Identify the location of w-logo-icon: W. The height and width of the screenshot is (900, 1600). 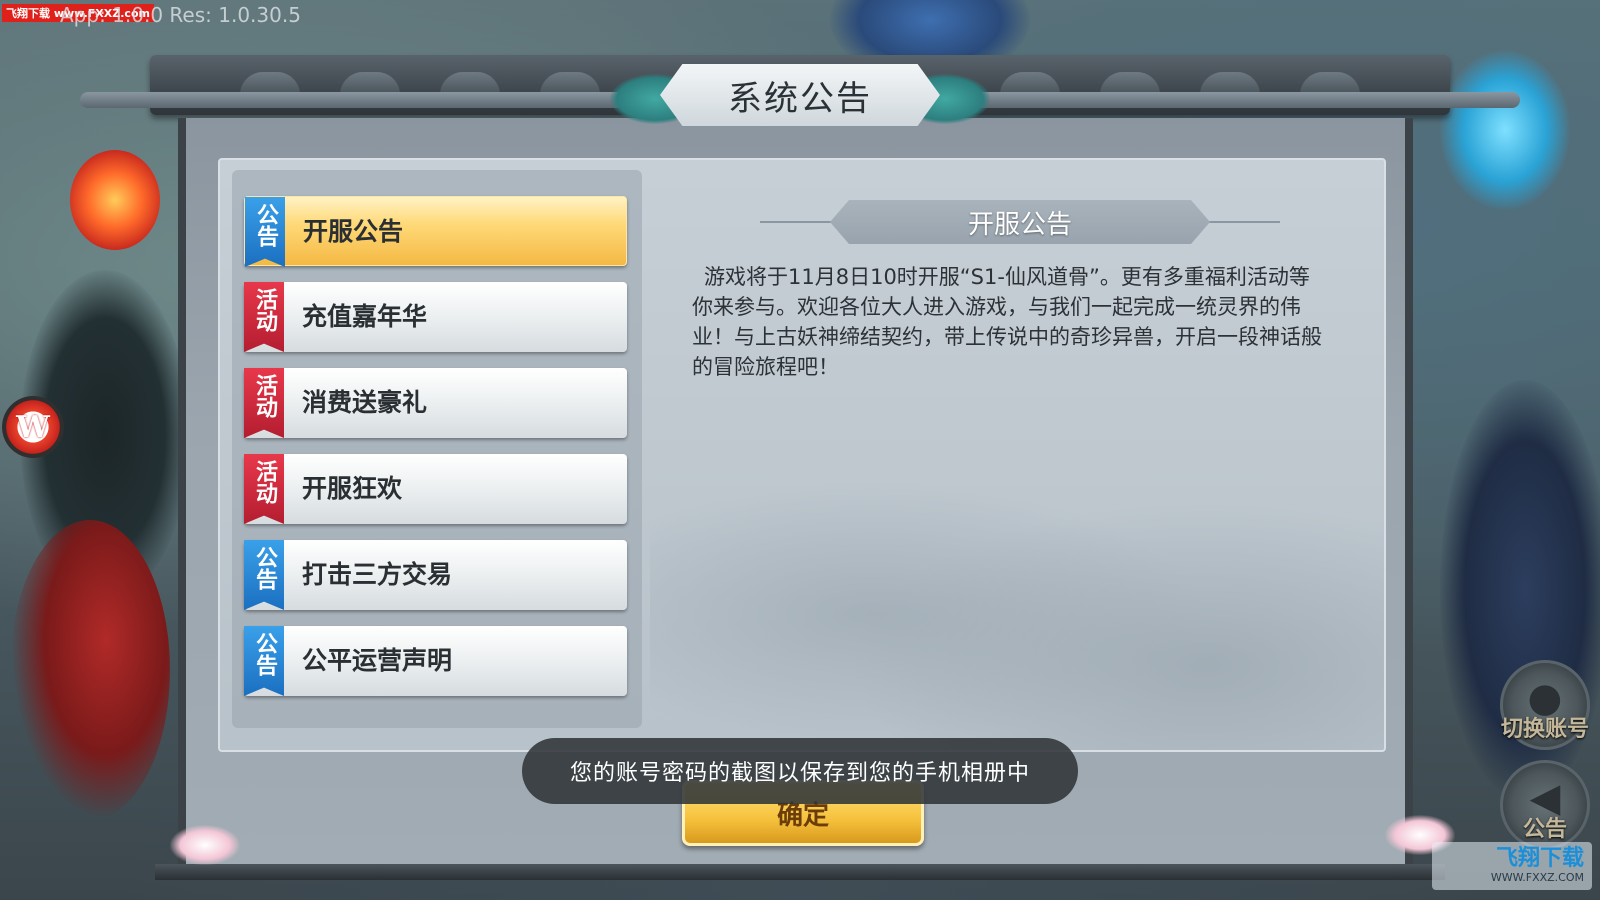
(33, 427).